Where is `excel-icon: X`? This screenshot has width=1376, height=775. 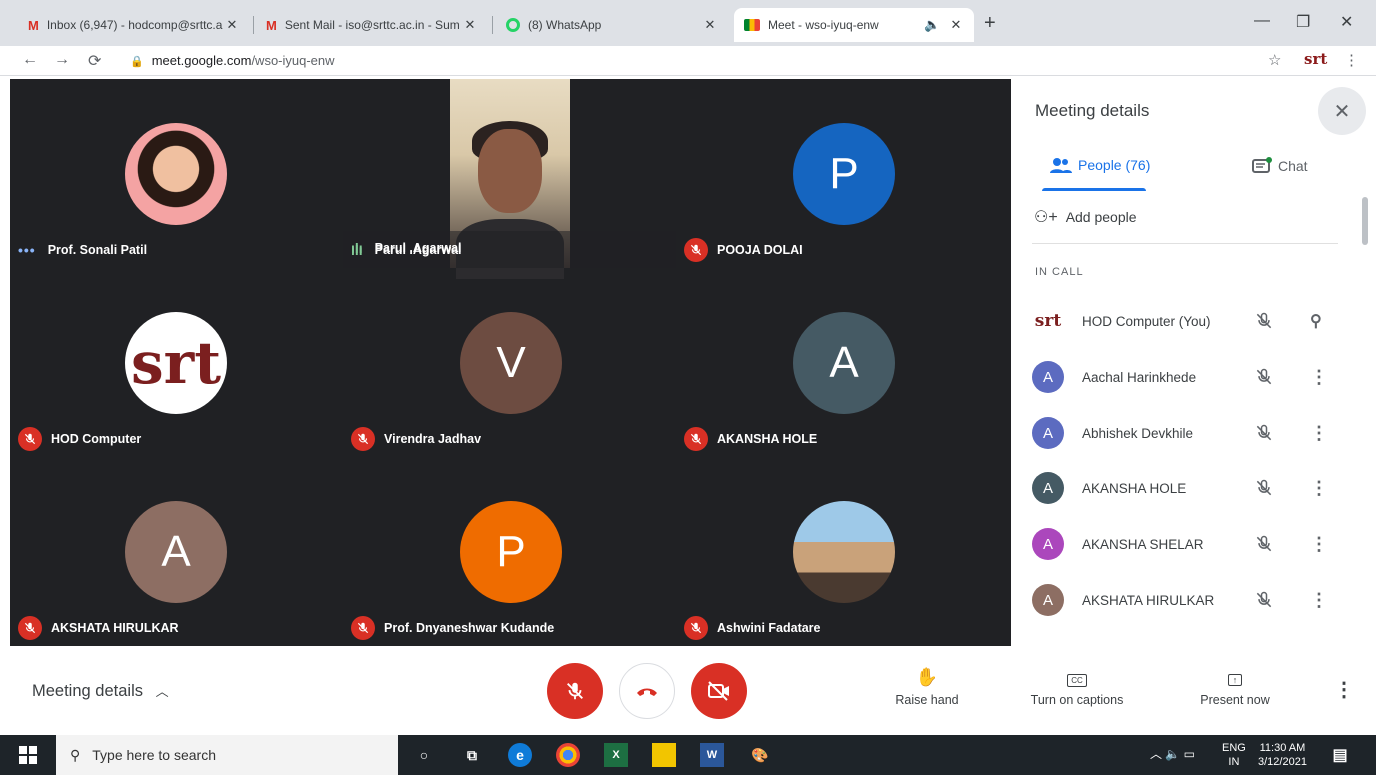
excel-icon: X is located at coordinates (616, 755).